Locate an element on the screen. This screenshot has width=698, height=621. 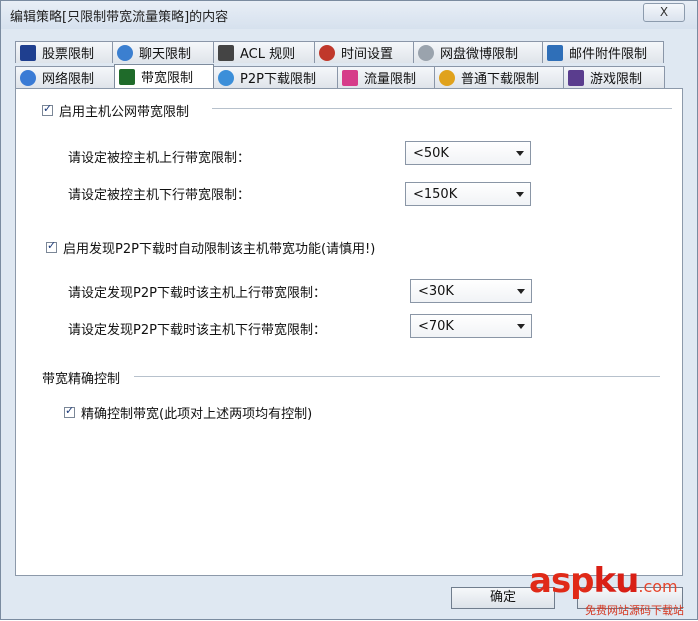
download-limit-select: <150K is located at coordinates (468, 194).